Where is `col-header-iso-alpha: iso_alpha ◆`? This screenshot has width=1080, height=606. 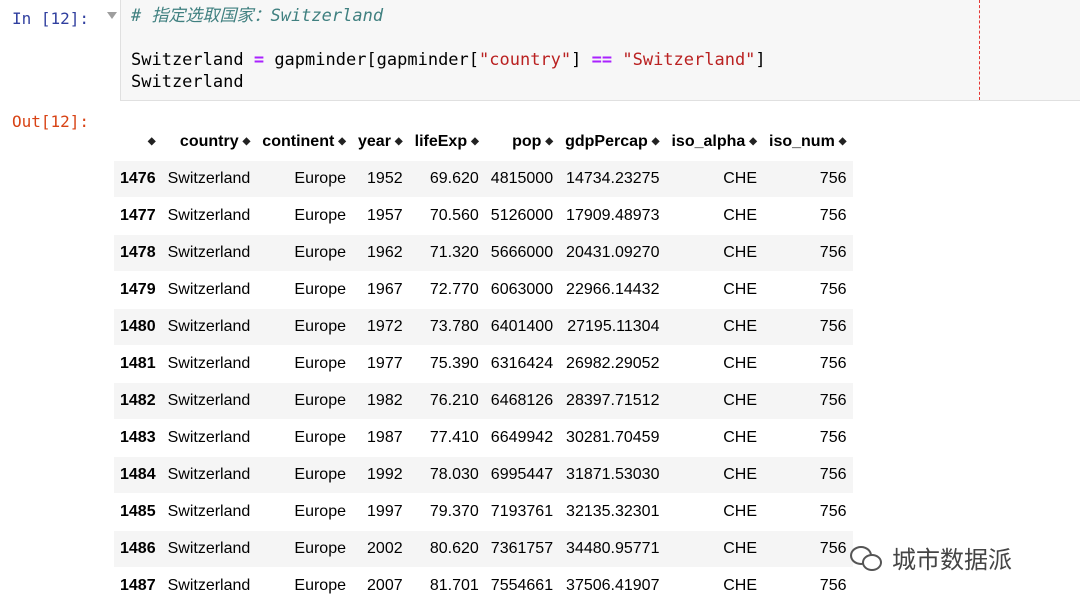
col-header-iso-alpha: iso_alpha ◆ is located at coordinates (714, 142).